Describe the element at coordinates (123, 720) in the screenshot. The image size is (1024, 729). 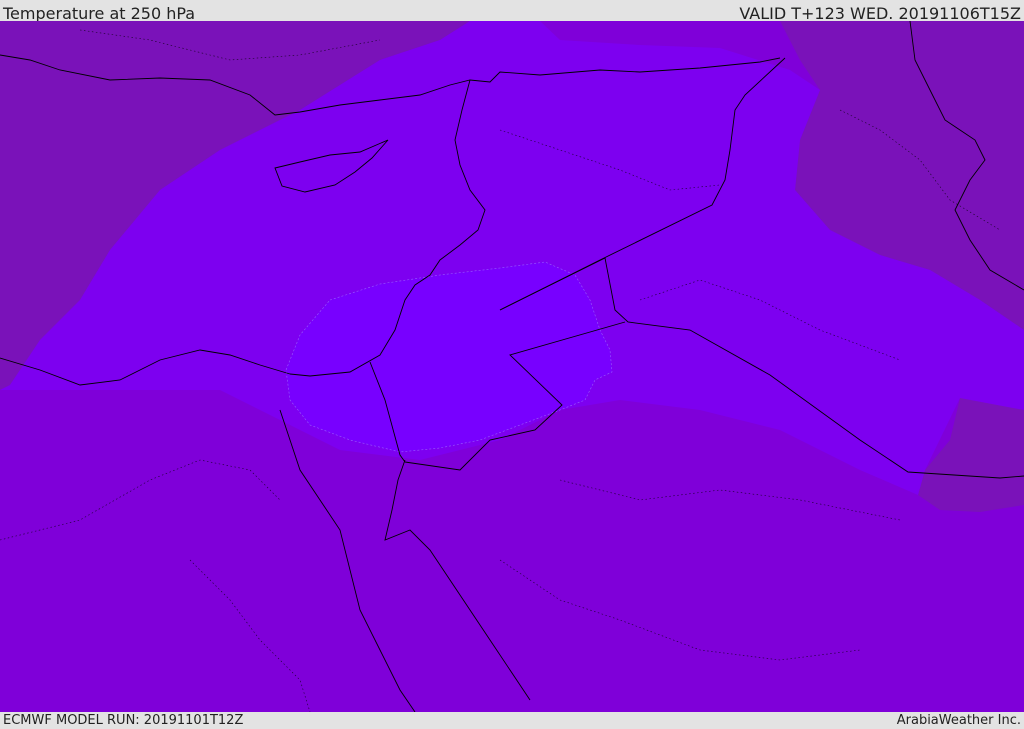
I see `model-run-label: ECMWF MODEL RUN: 20191101T12Z` at that location.